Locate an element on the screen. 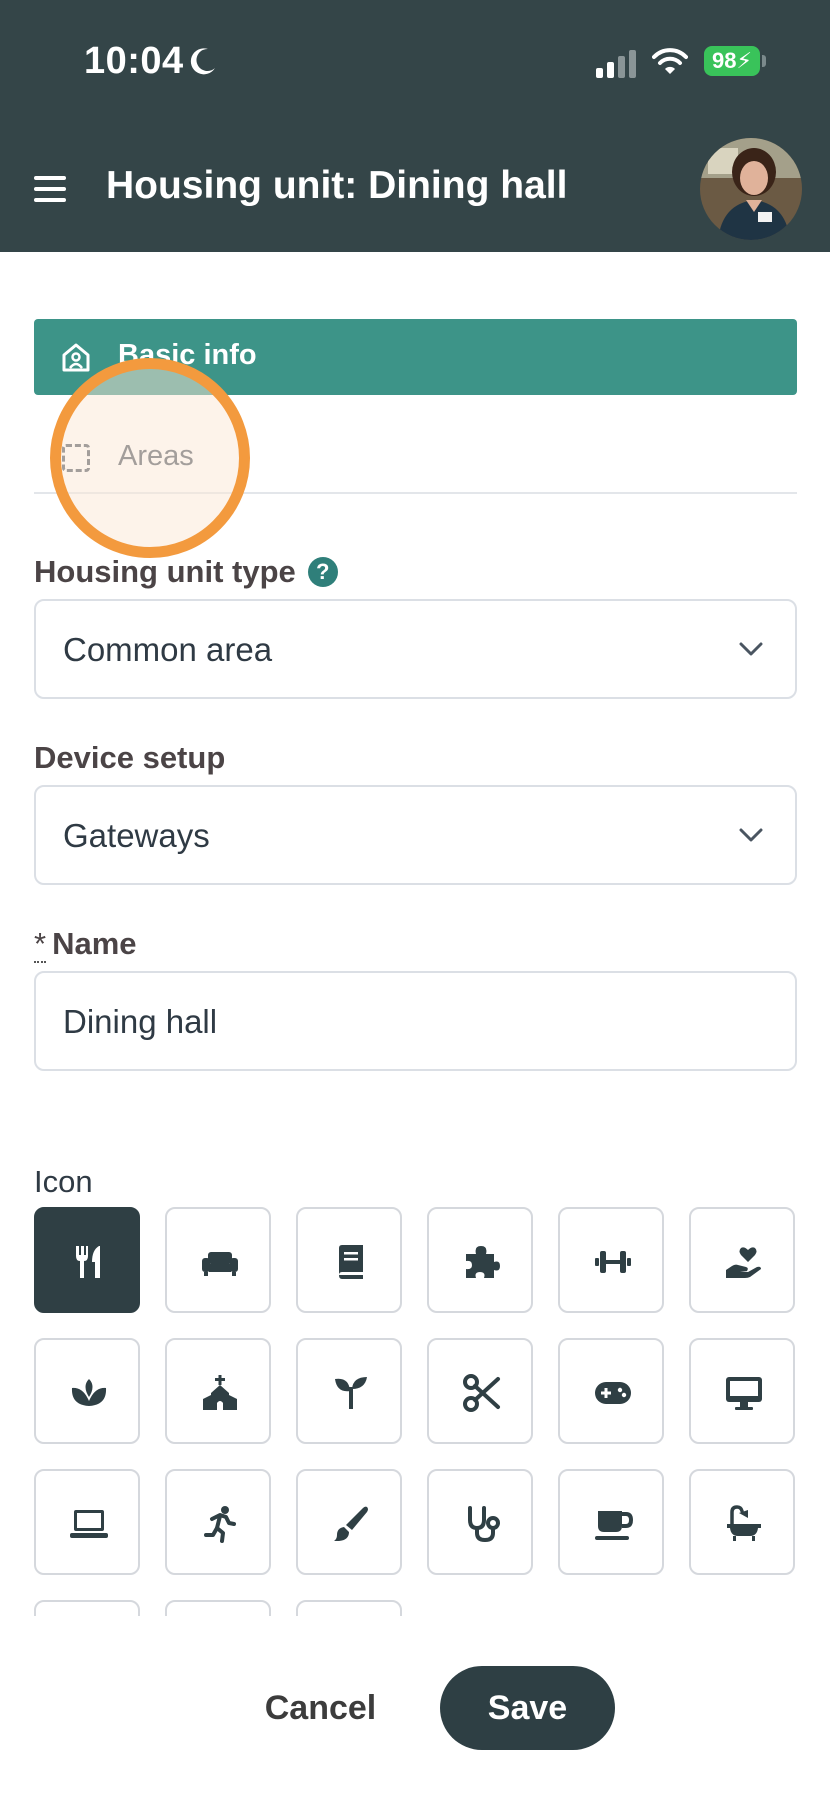 This screenshot has height=1799, width=830. icon-option-puzzle-piece is located at coordinates (480, 1260).